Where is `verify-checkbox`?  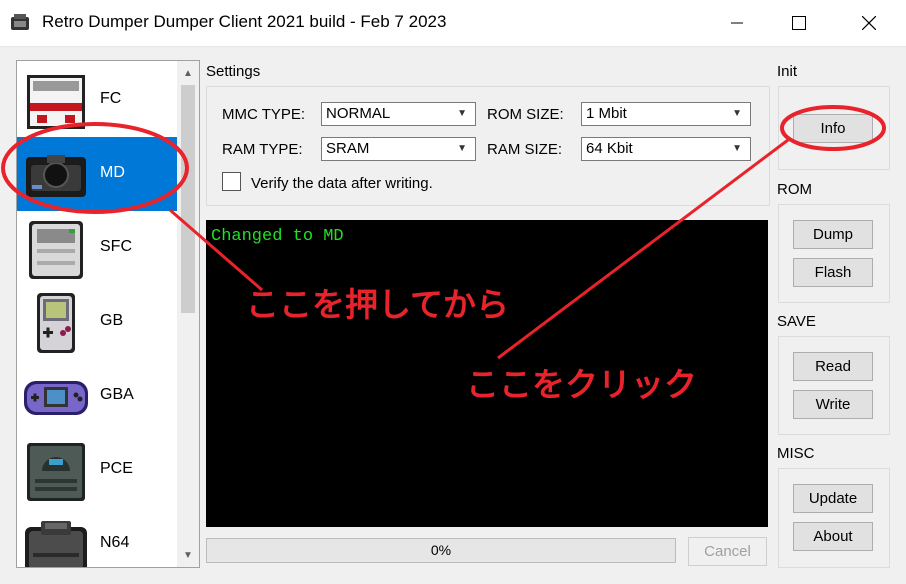 verify-checkbox is located at coordinates (231, 181).